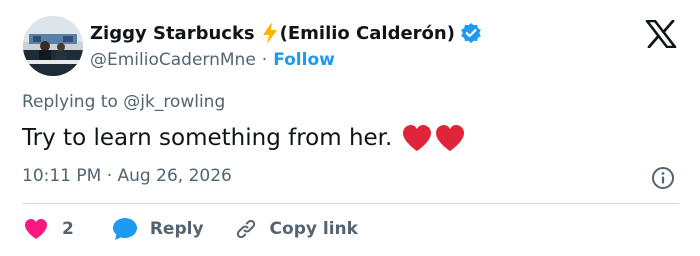 The width and height of the screenshot is (700, 256). What do you see at coordinates (304, 60) in the screenshot?
I see `follow-button: Follow` at bounding box center [304, 60].